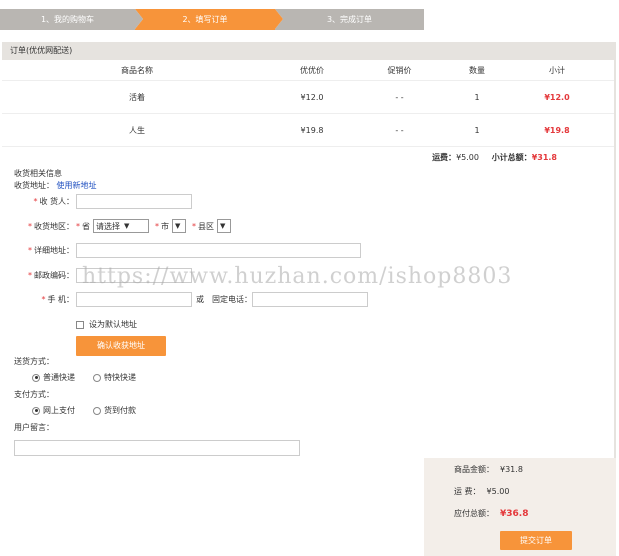 The height and width of the screenshot is (556, 619). Describe the element at coordinates (55, 185) in the screenshot. I see `address-line: 收货地址： 使用新地址` at that location.